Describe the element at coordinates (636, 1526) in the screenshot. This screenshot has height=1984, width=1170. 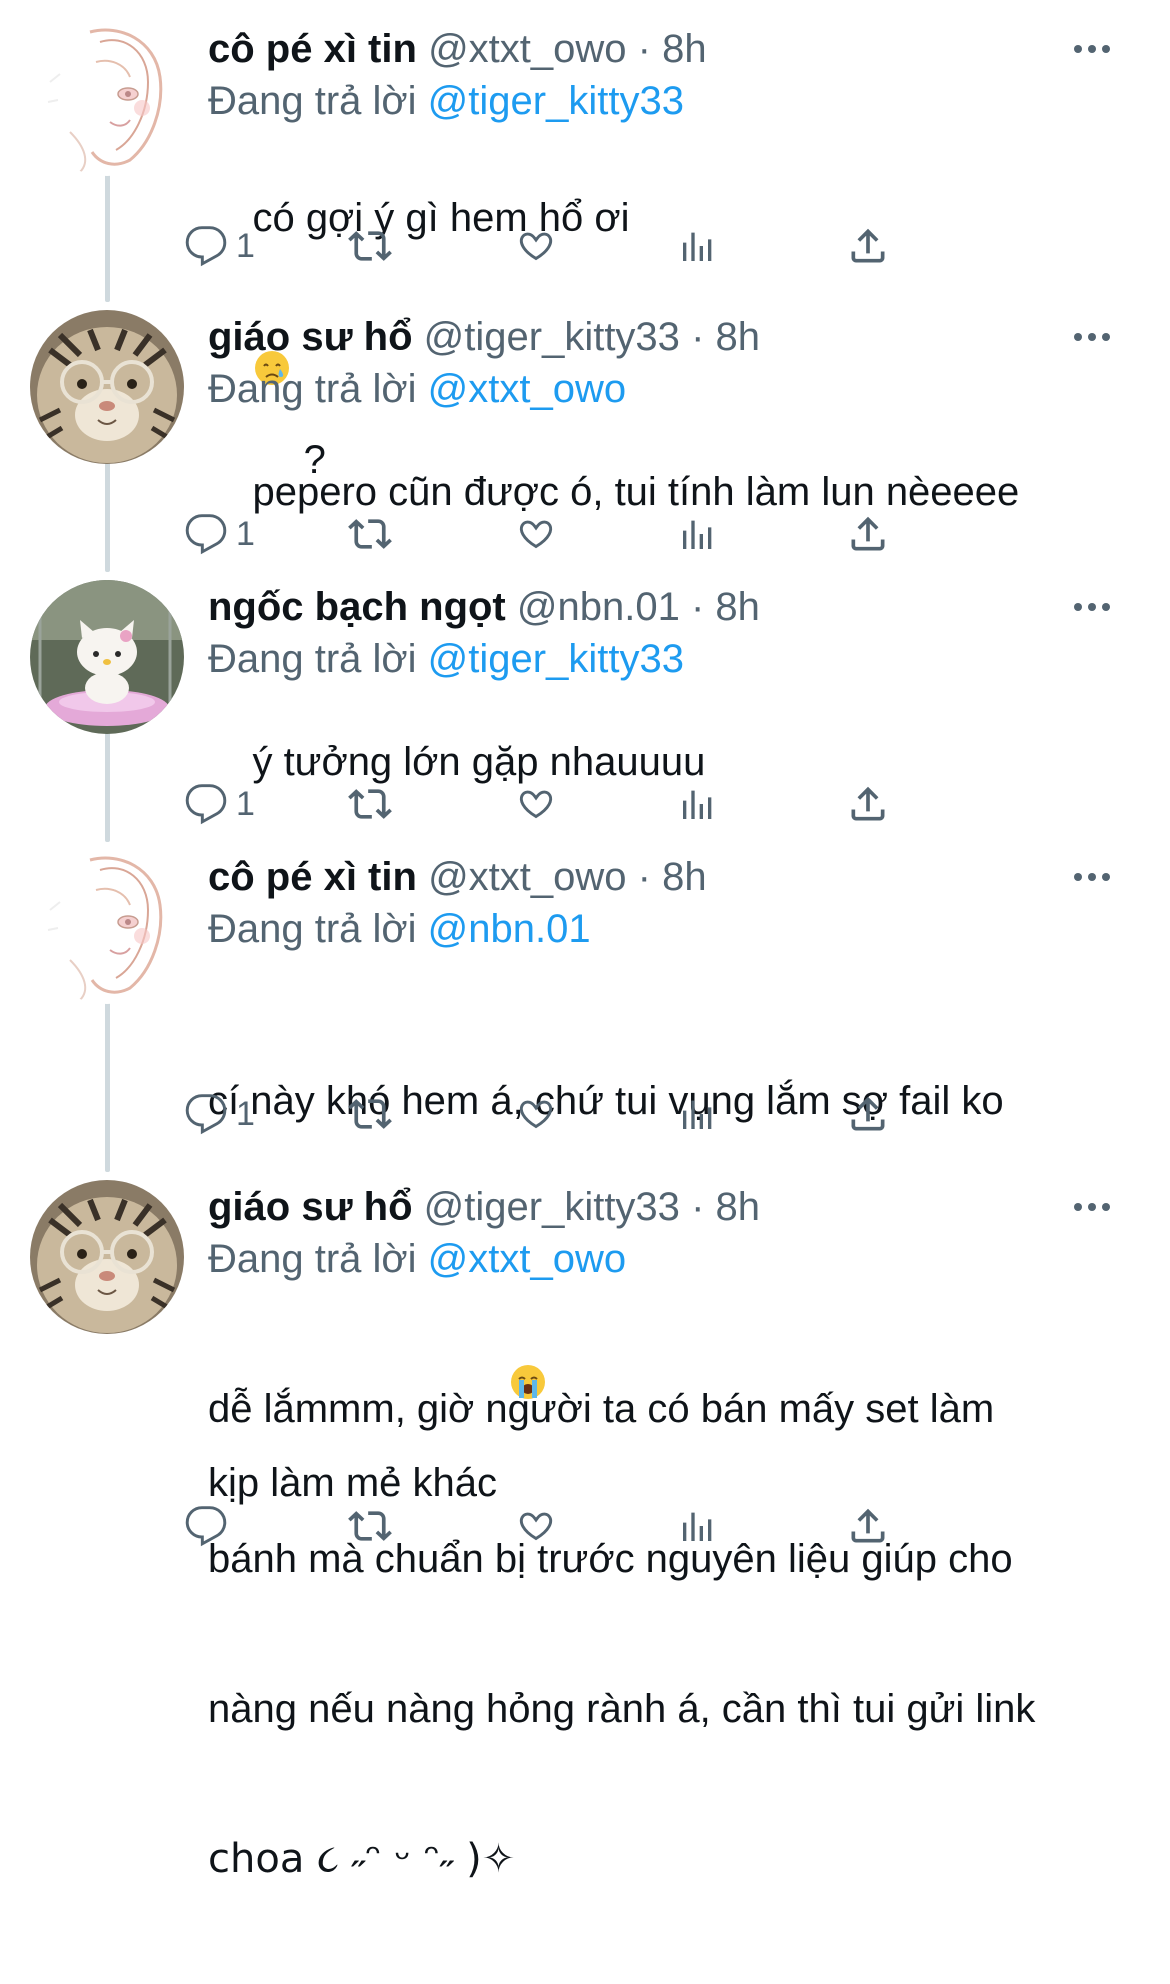
I see `tweet-actions` at that location.